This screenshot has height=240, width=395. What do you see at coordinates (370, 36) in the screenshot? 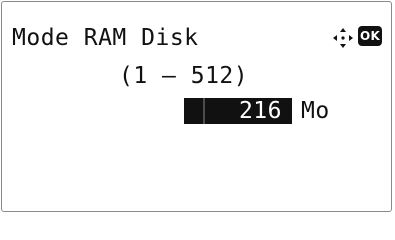
I see `ok-key-icon: OK` at bounding box center [370, 36].